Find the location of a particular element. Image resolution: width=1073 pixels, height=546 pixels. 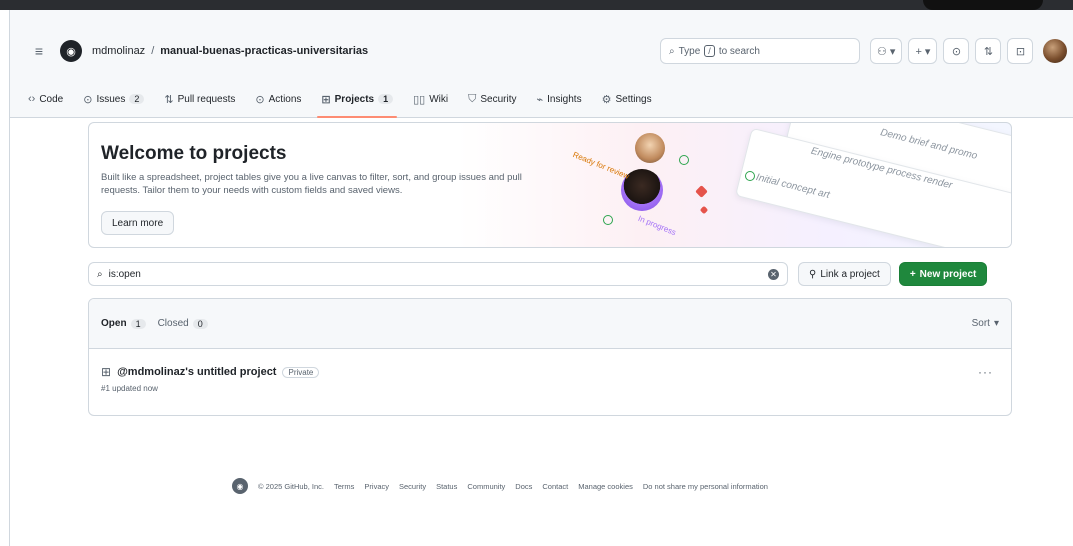

shield-icon: ⛉ is located at coordinates (472, 98).